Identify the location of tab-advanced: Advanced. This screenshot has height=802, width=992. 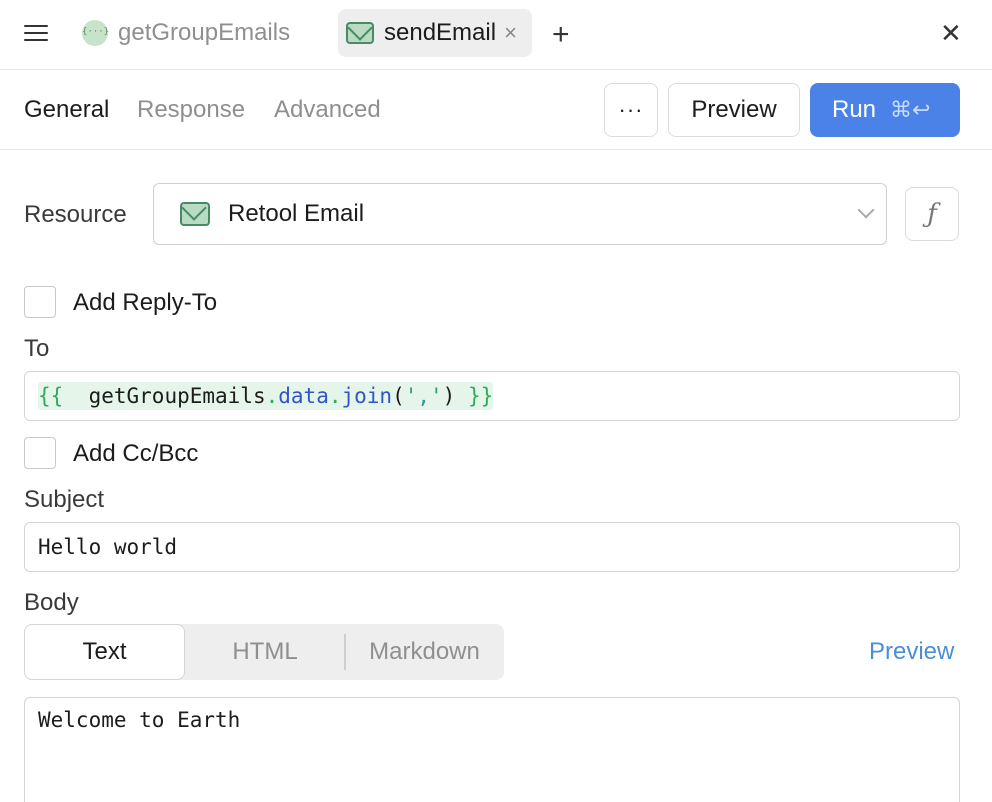
(327, 110).